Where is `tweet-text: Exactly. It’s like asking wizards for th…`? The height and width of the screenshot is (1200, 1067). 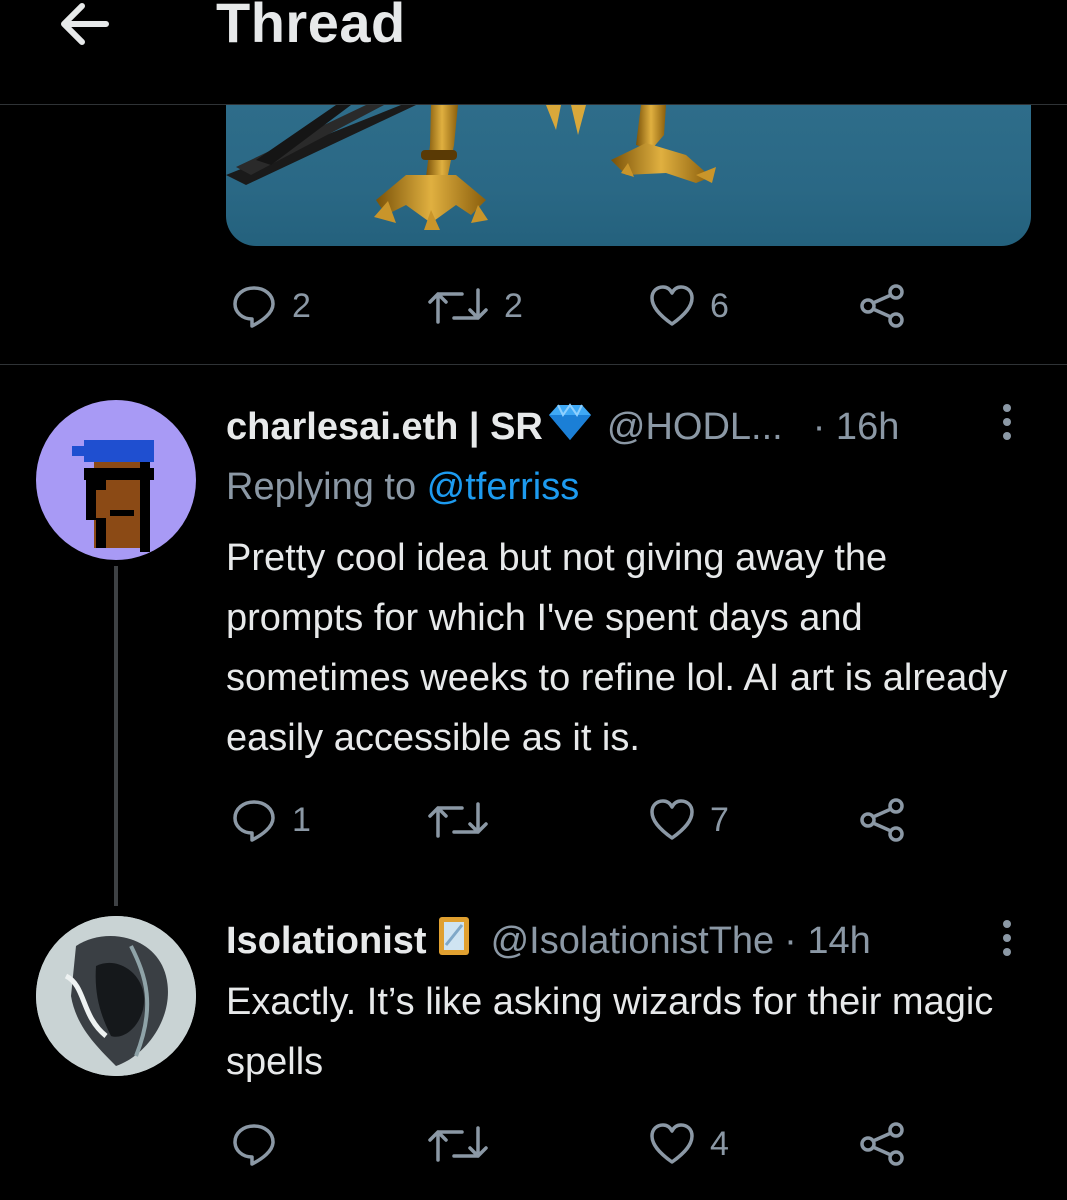 tweet-text: Exactly. It’s like asking wizards for th… is located at coordinates (610, 1032).